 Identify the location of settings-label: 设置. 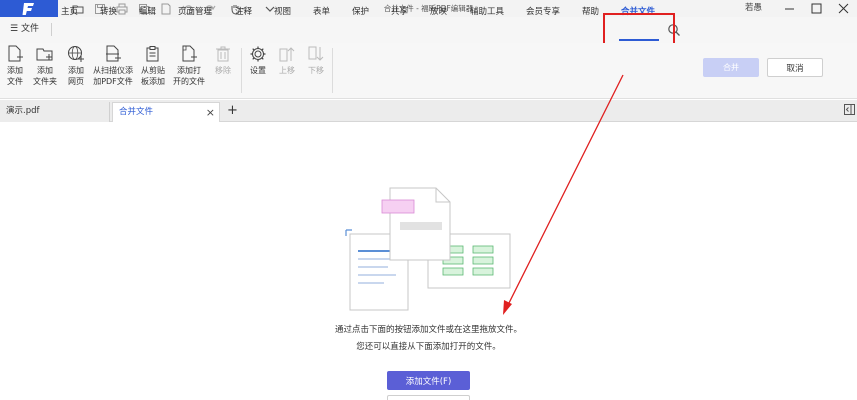
(258, 70).